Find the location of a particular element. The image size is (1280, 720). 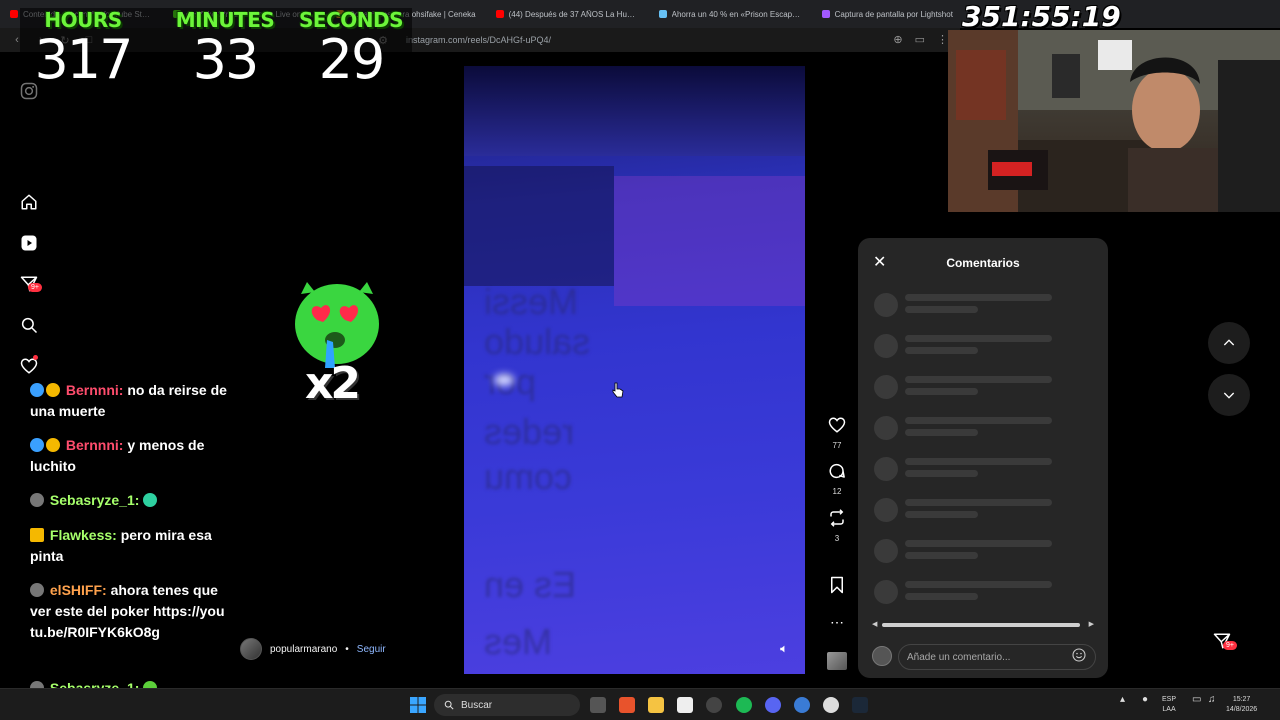

video-blur-text-5: comu is located at coordinates (528, 476).